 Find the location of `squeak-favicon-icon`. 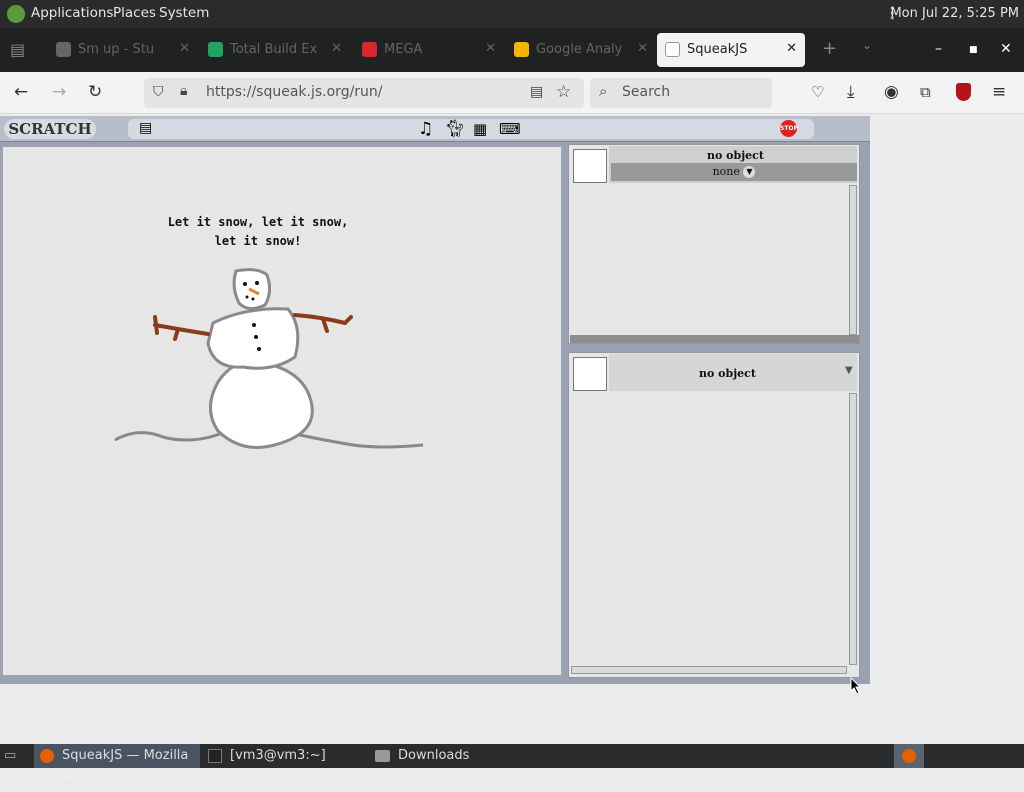

squeak-favicon-icon is located at coordinates (672, 49).